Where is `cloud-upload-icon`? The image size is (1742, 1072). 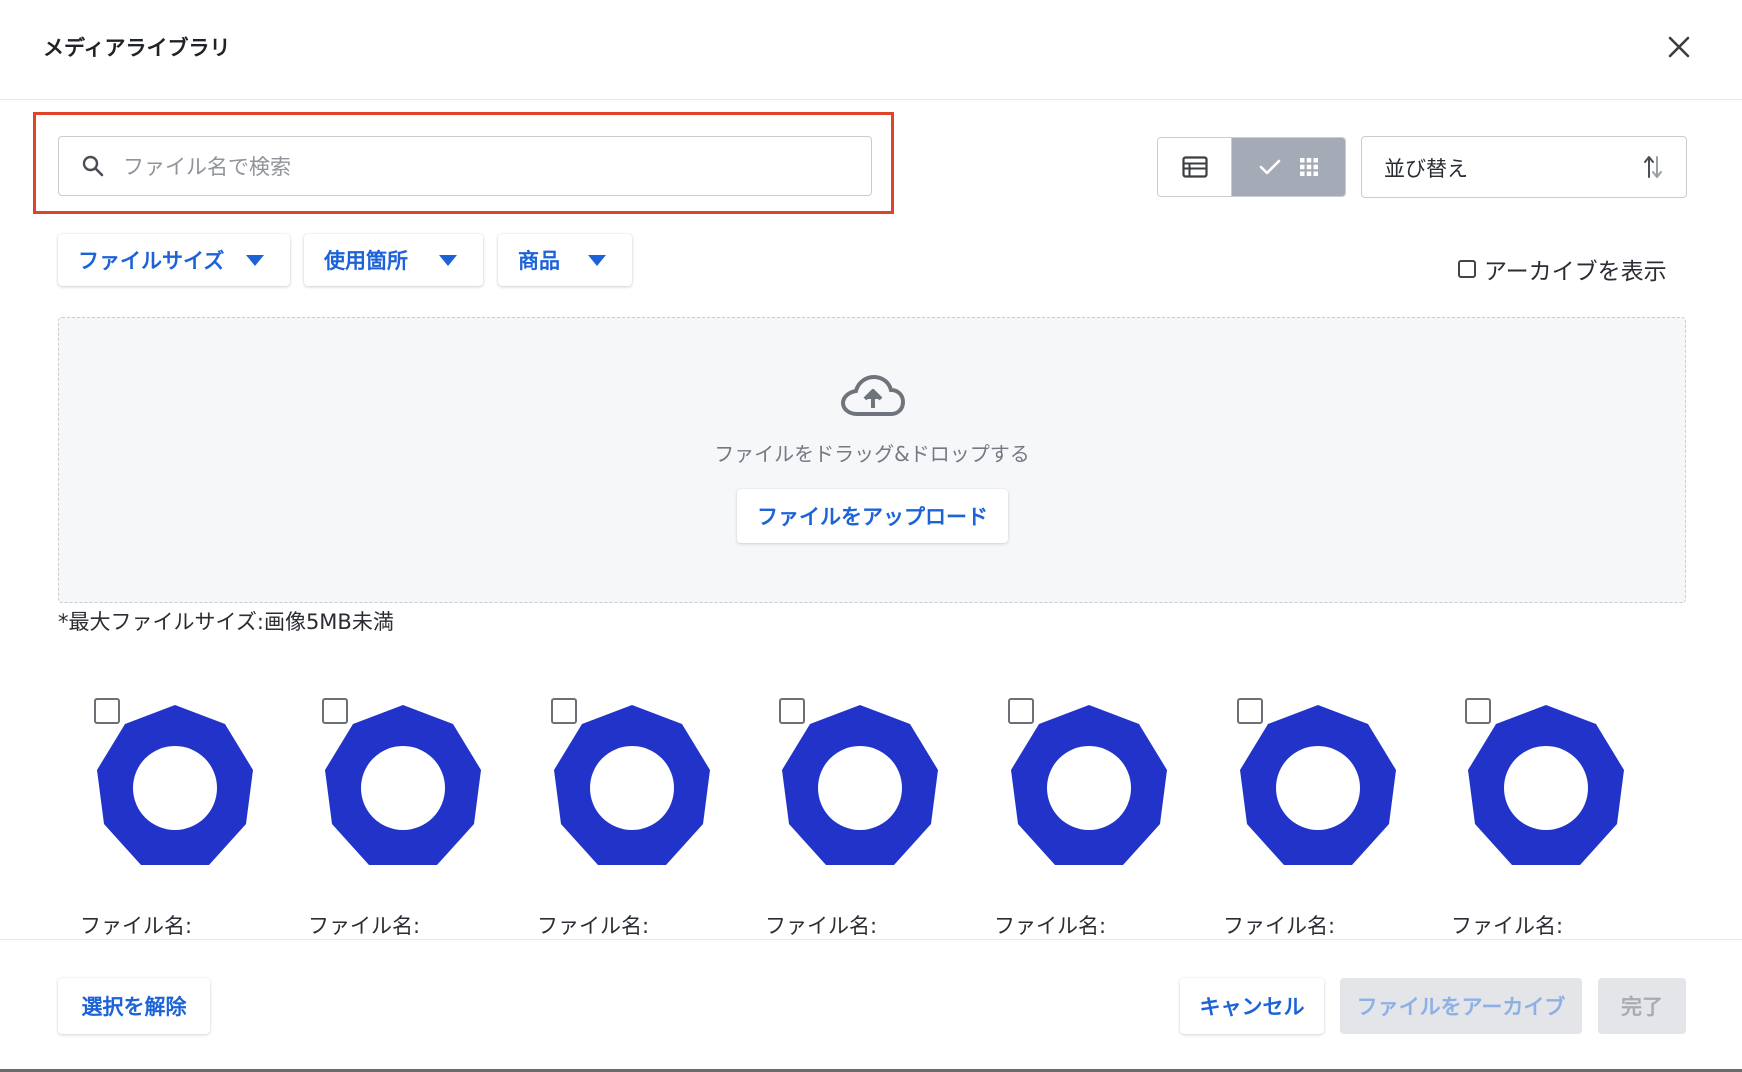
cloud-upload-icon is located at coordinates (873, 395).